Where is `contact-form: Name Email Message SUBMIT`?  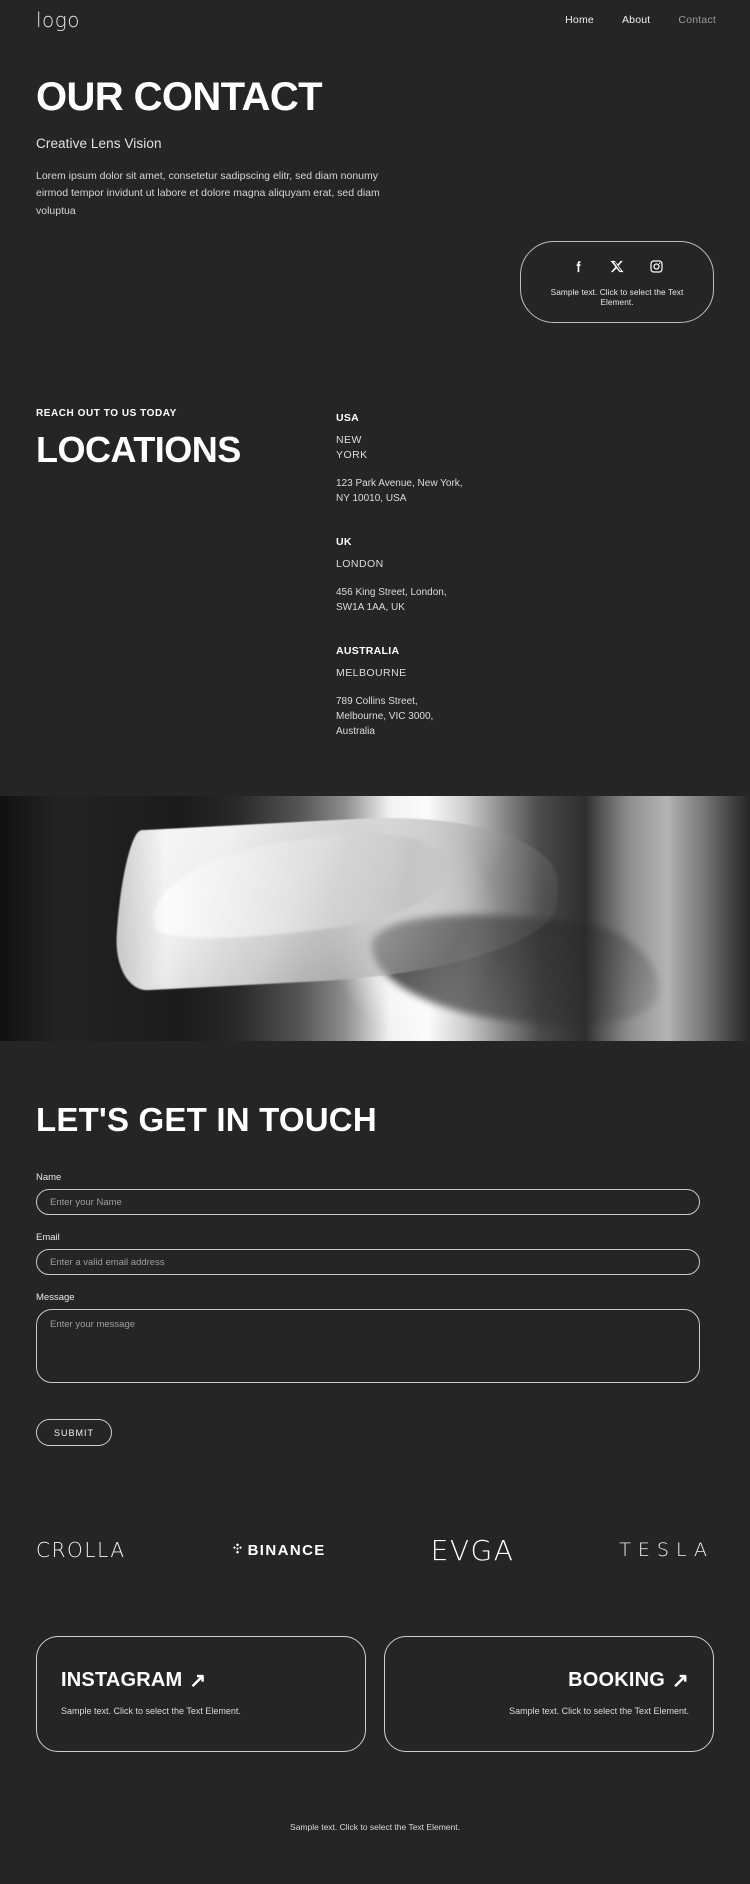 contact-form: Name Email Message SUBMIT is located at coordinates (375, 1309).